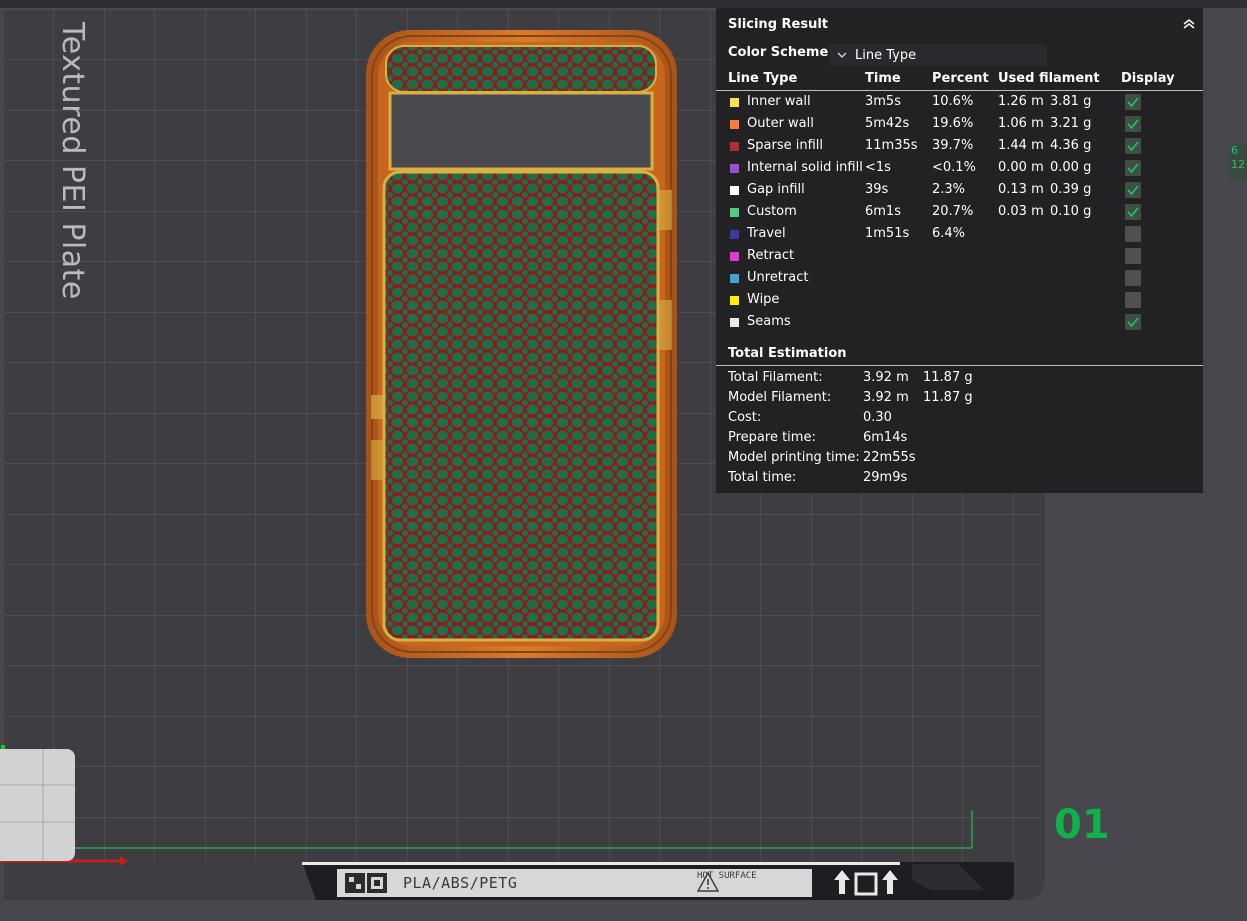  Describe the element at coordinates (775, 377) in the screenshot. I see `estimation-label: Total Filament:` at that location.